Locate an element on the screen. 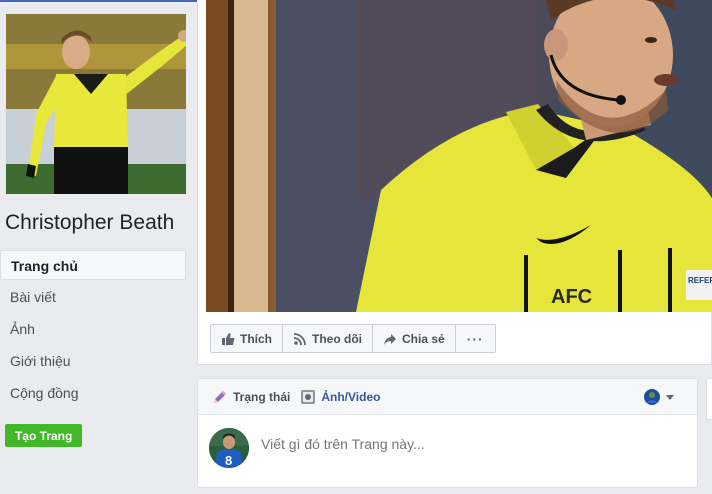 The height and width of the screenshot is (494, 712). page-title: Christopher Beath is located at coordinates (90, 222).